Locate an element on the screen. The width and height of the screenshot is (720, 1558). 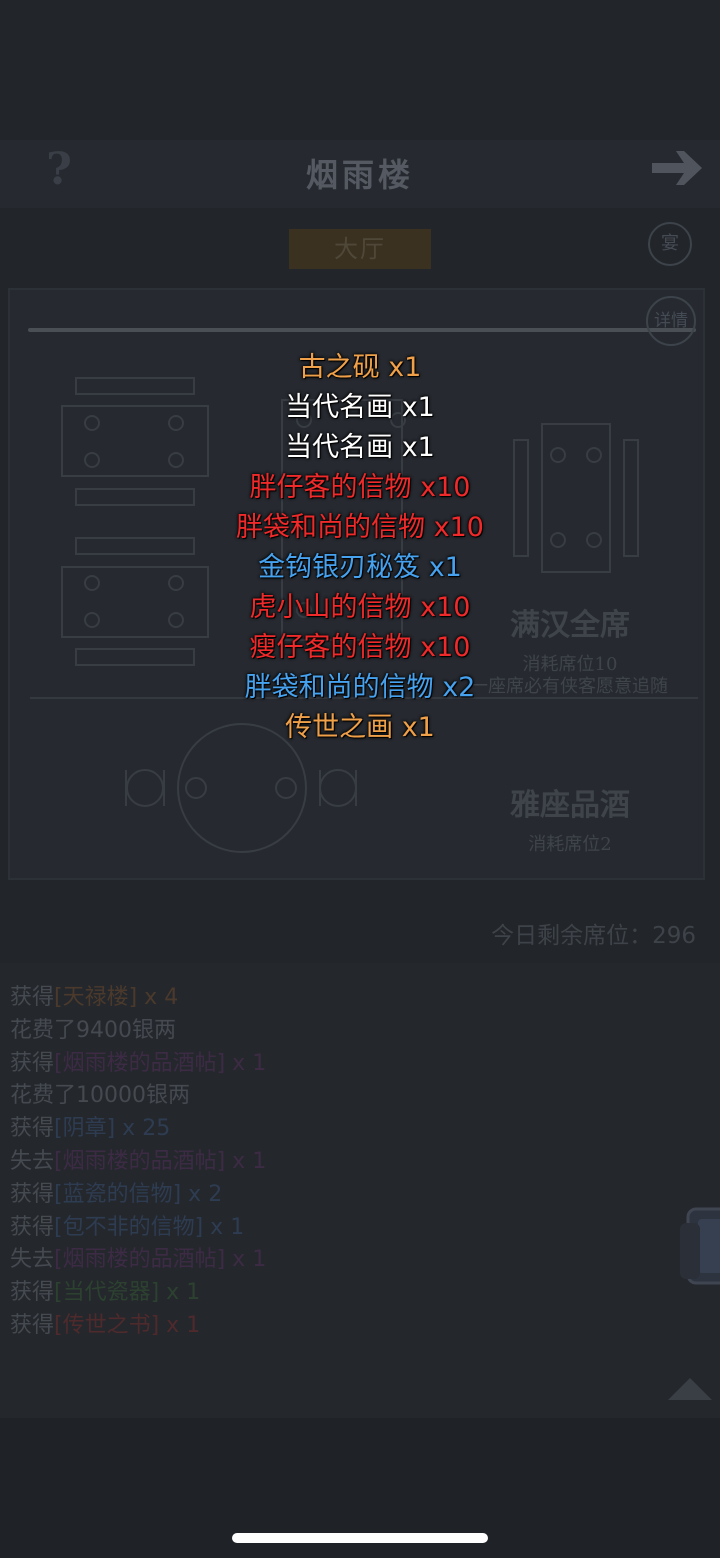
scroll-up-icon is located at coordinates (690, 1389).